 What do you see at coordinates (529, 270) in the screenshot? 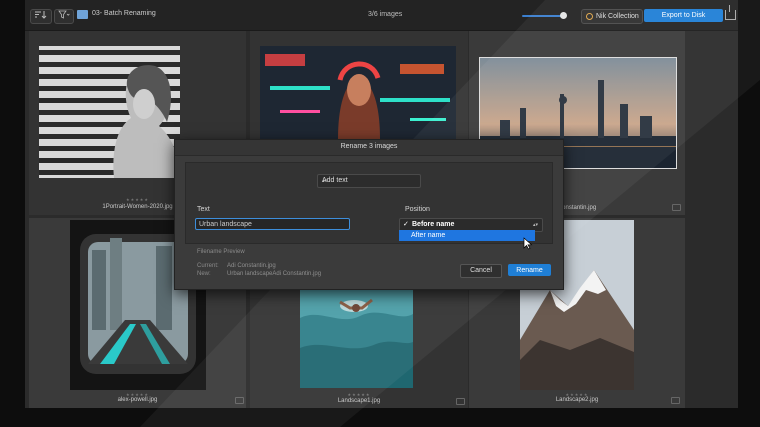
I see `rename-button: Rename` at bounding box center [529, 270].